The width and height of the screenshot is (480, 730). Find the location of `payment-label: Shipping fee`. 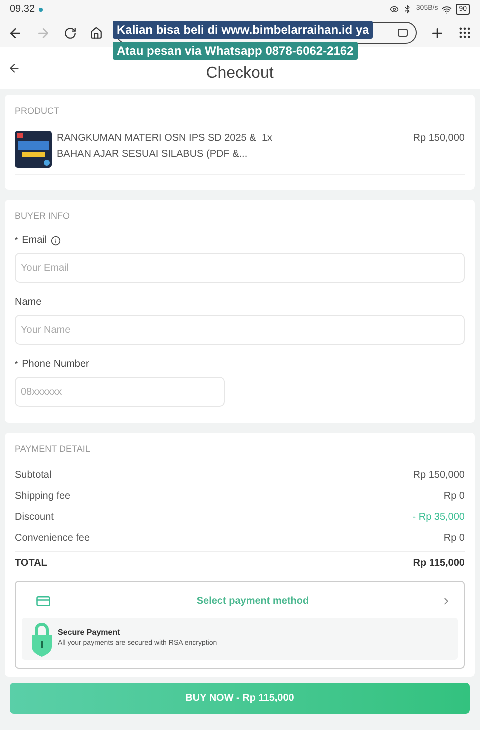

payment-label: Shipping fee is located at coordinates (43, 497).